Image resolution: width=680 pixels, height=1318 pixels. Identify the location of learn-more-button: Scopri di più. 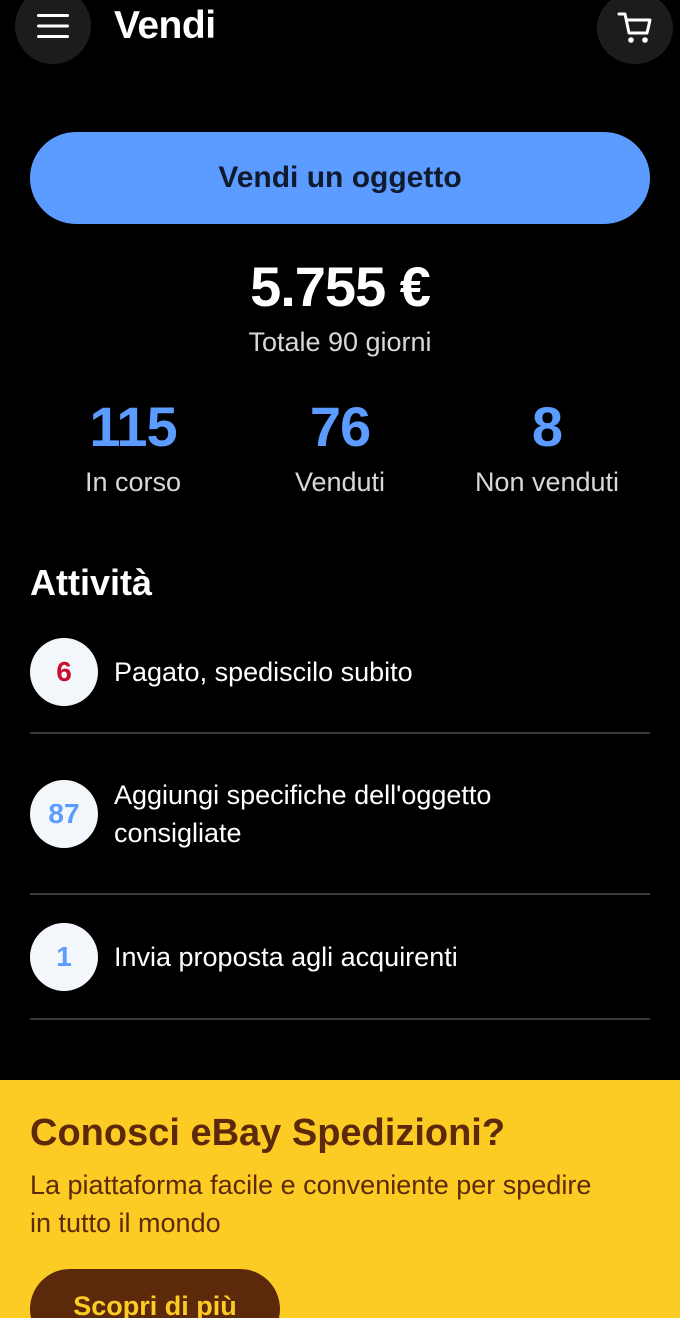
(155, 1293).